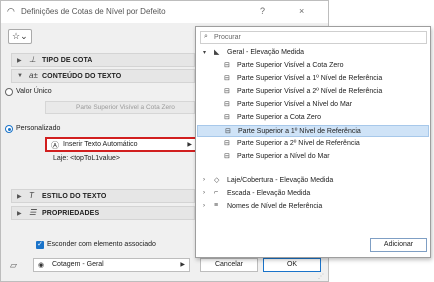 The height and width of the screenshot is (282, 434). Describe the element at coordinates (295, 104) in the screenshot. I see `autotext-item-label: Parte Superior Visível a Nível do Mar` at that location.